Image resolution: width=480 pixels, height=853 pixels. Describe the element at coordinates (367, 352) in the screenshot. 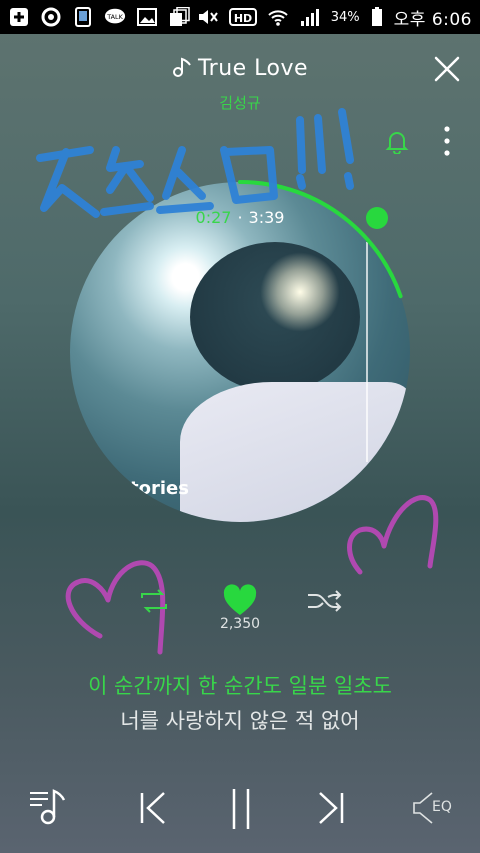

I see `album-photo-line` at that location.